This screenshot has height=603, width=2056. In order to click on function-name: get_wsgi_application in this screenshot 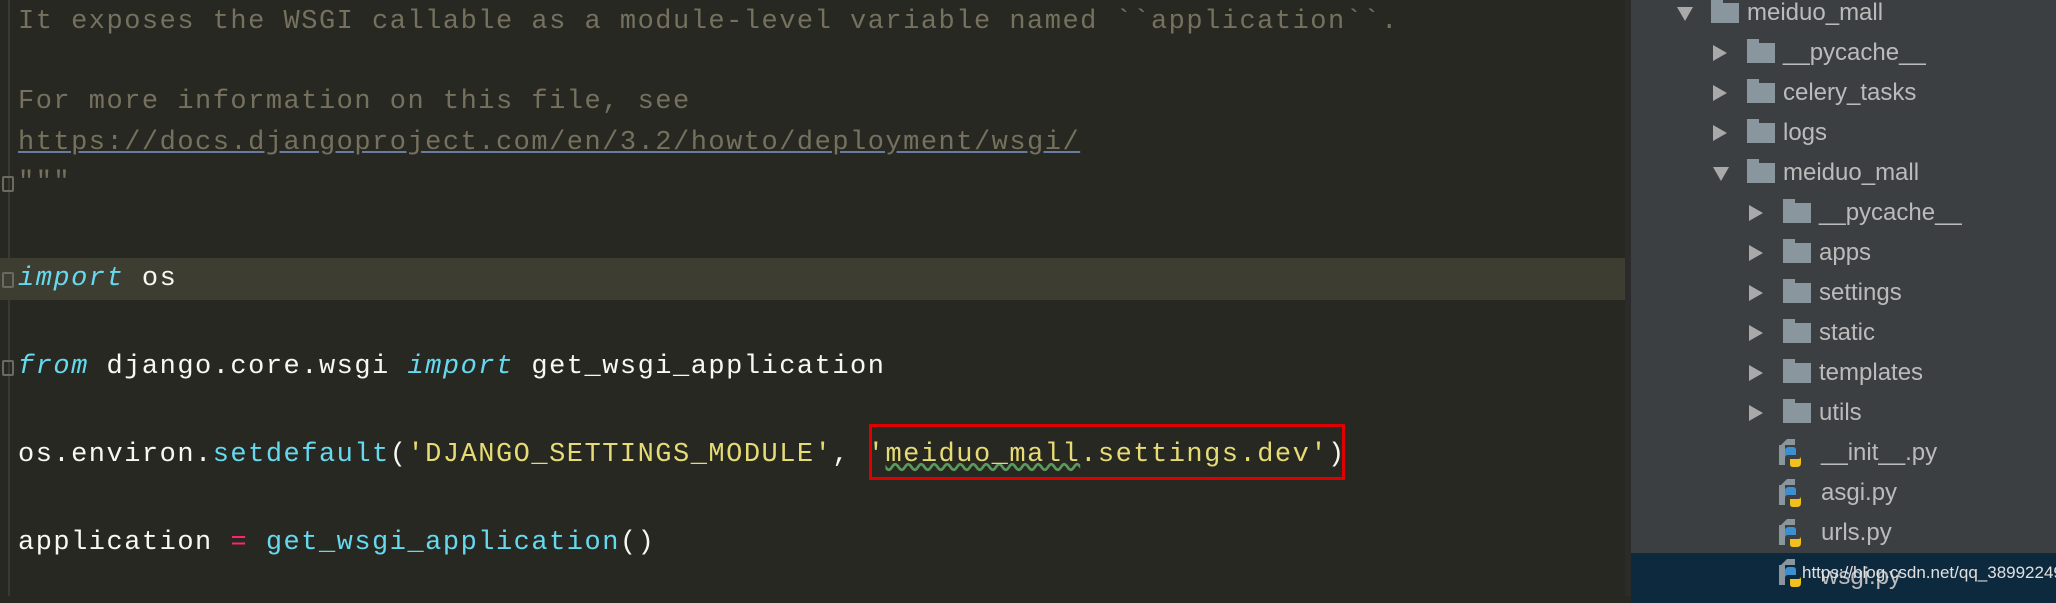, I will do `click(434, 543)`.